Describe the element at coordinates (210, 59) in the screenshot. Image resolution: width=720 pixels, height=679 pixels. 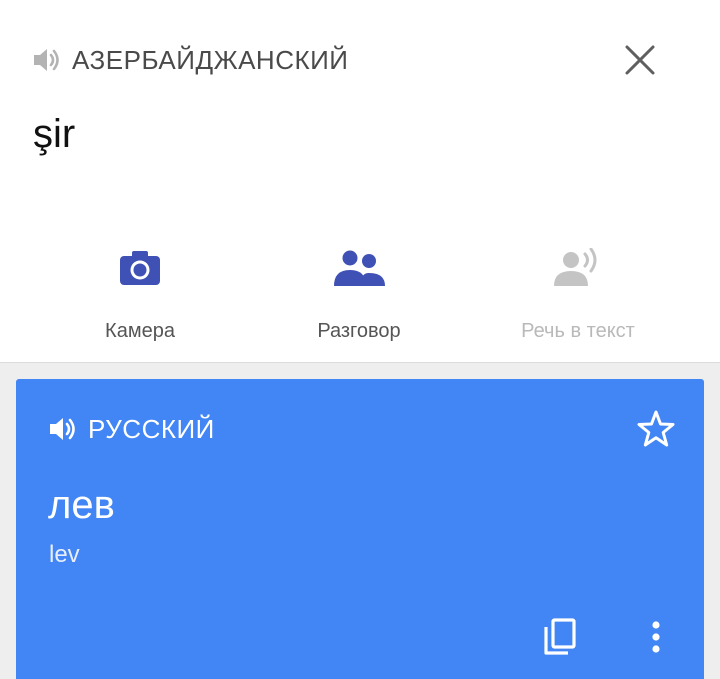
I see `source-language-label: АЗЕРБАЙДЖАНСКИЙ` at that location.